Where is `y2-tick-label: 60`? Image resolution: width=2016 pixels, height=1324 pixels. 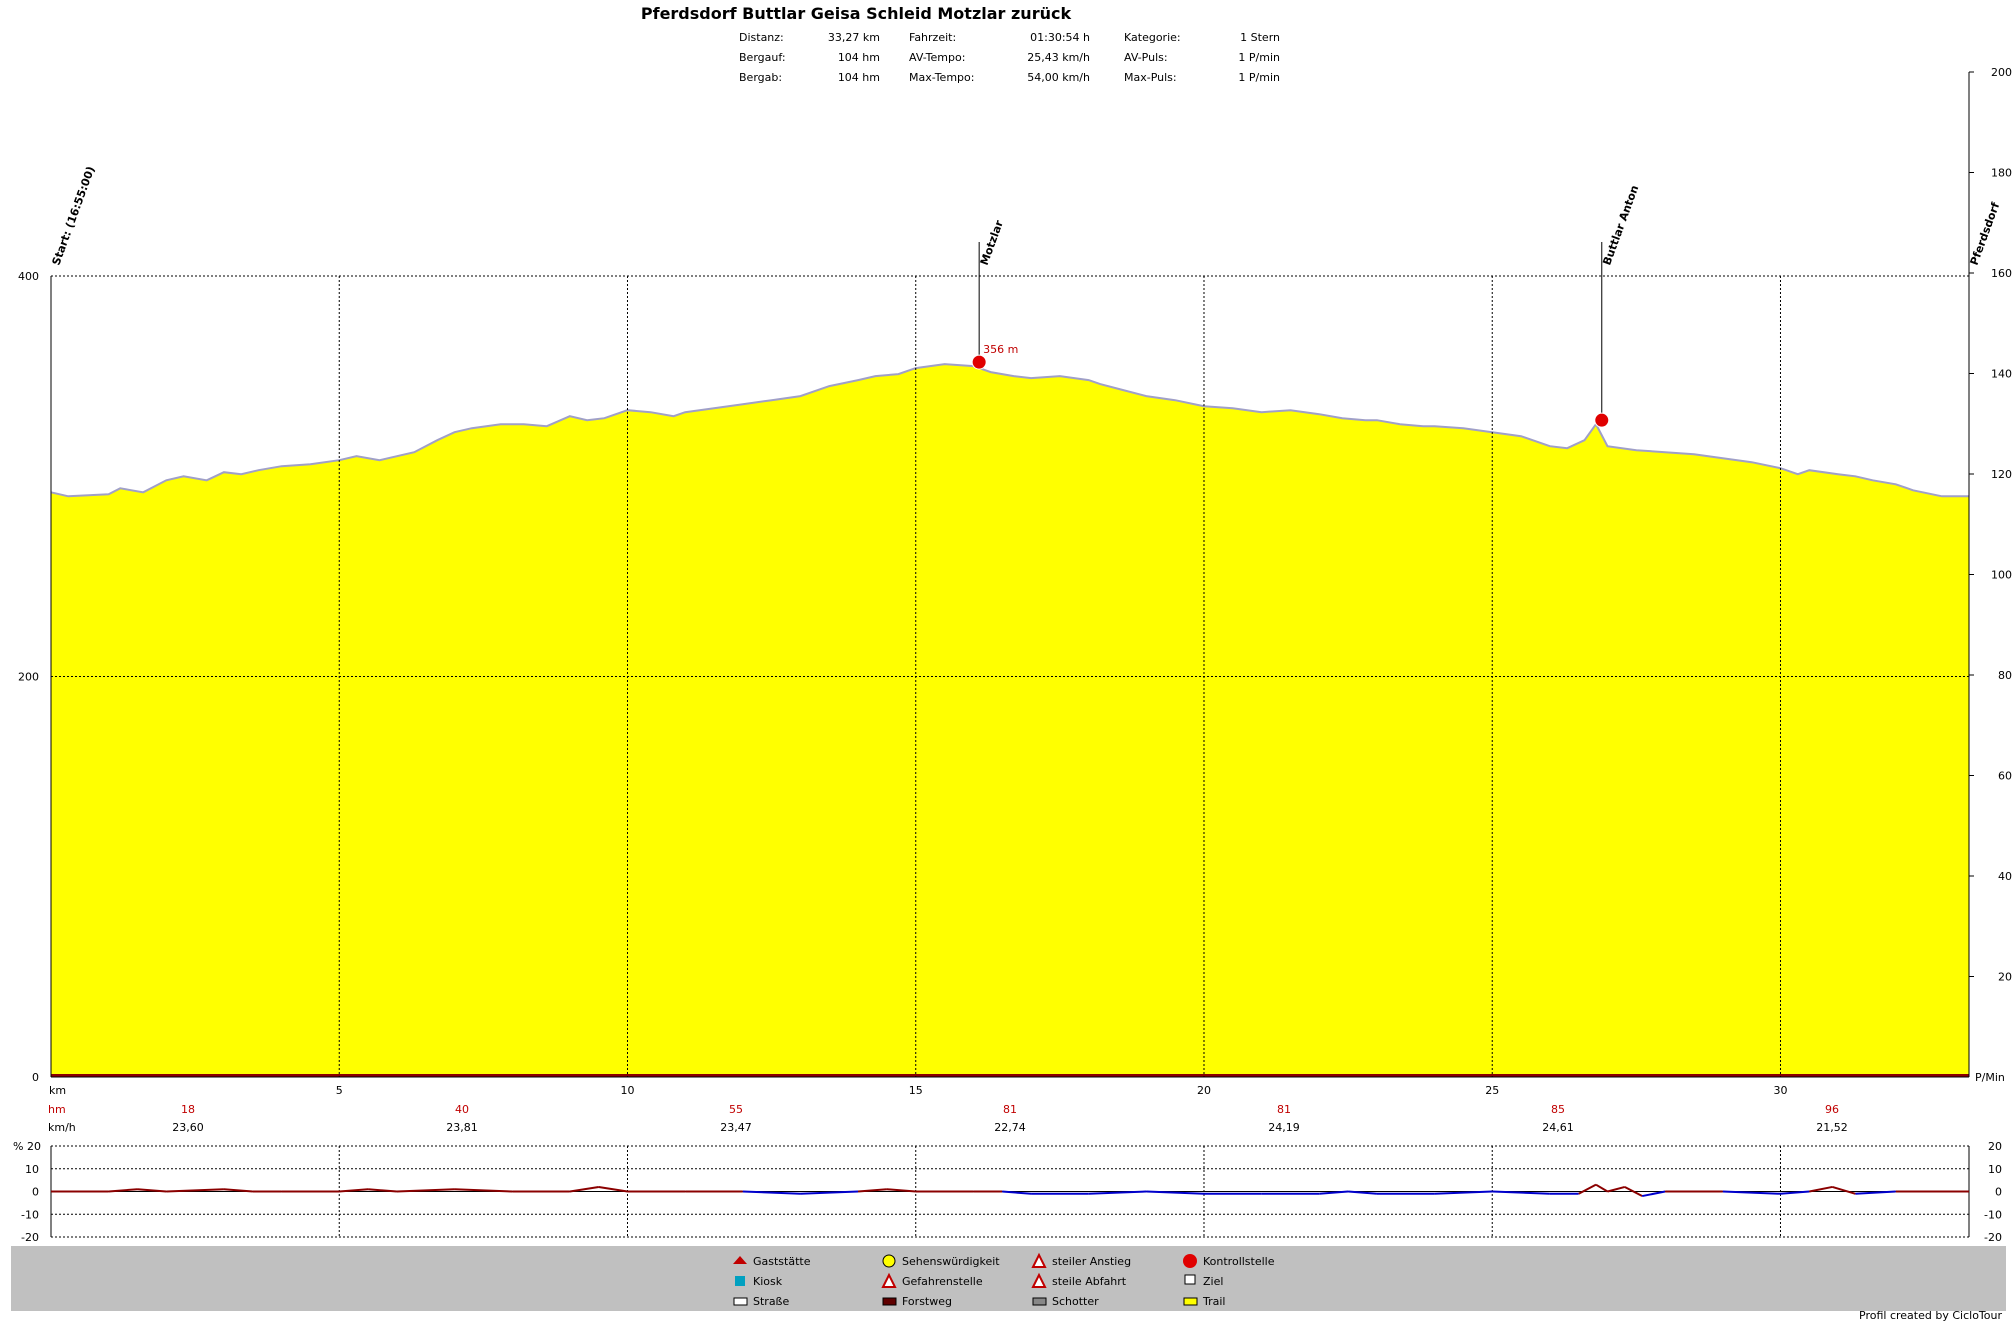 y2-tick-label: 60 is located at coordinates (2005, 776).